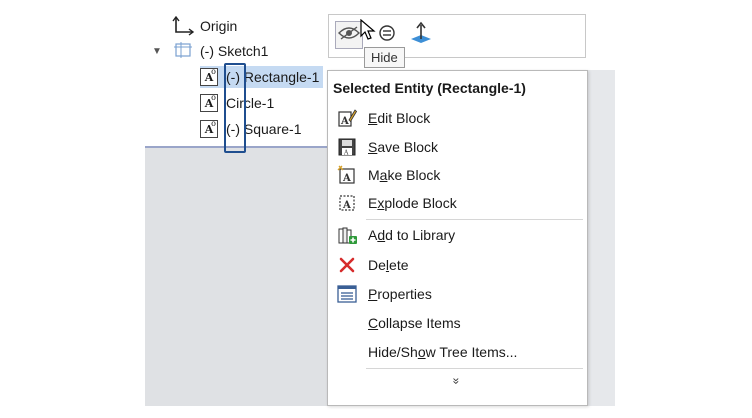 This screenshot has height=418, width=752. What do you see at coordinates (457, 235) in the screenshot?
I see `menu-item-add-to-library: Add to Library` at bounding box center [457, 235].